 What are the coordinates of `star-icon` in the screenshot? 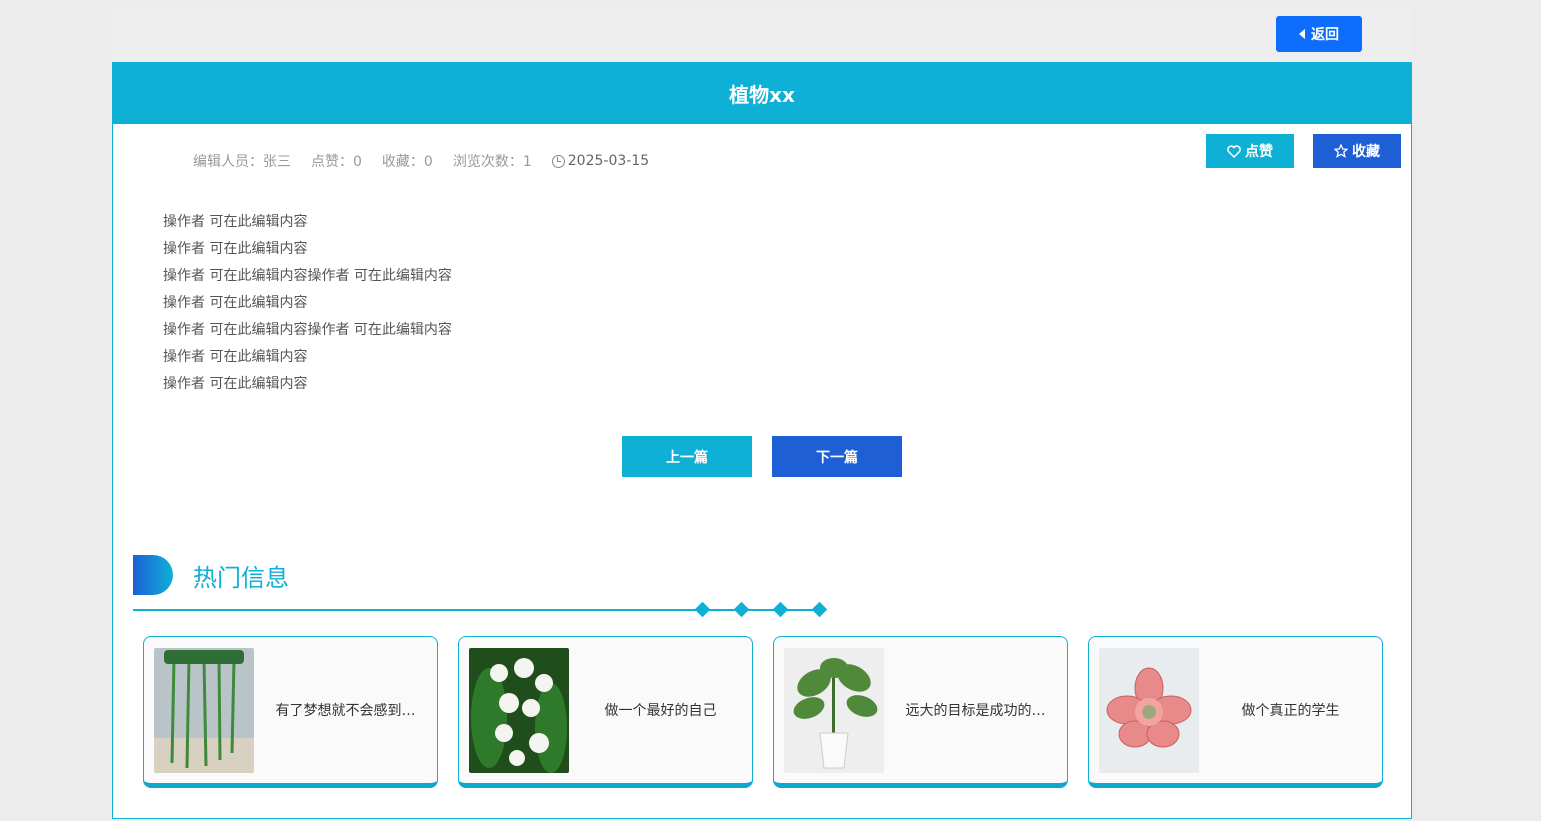 It's located at (1341, 151).